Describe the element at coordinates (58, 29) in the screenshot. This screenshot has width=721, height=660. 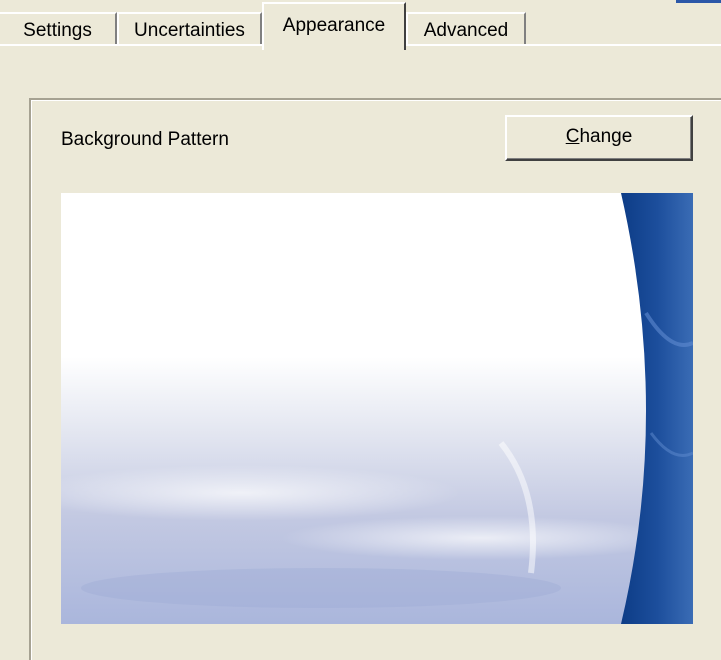
I see `tab-settings: Settings` at that location.